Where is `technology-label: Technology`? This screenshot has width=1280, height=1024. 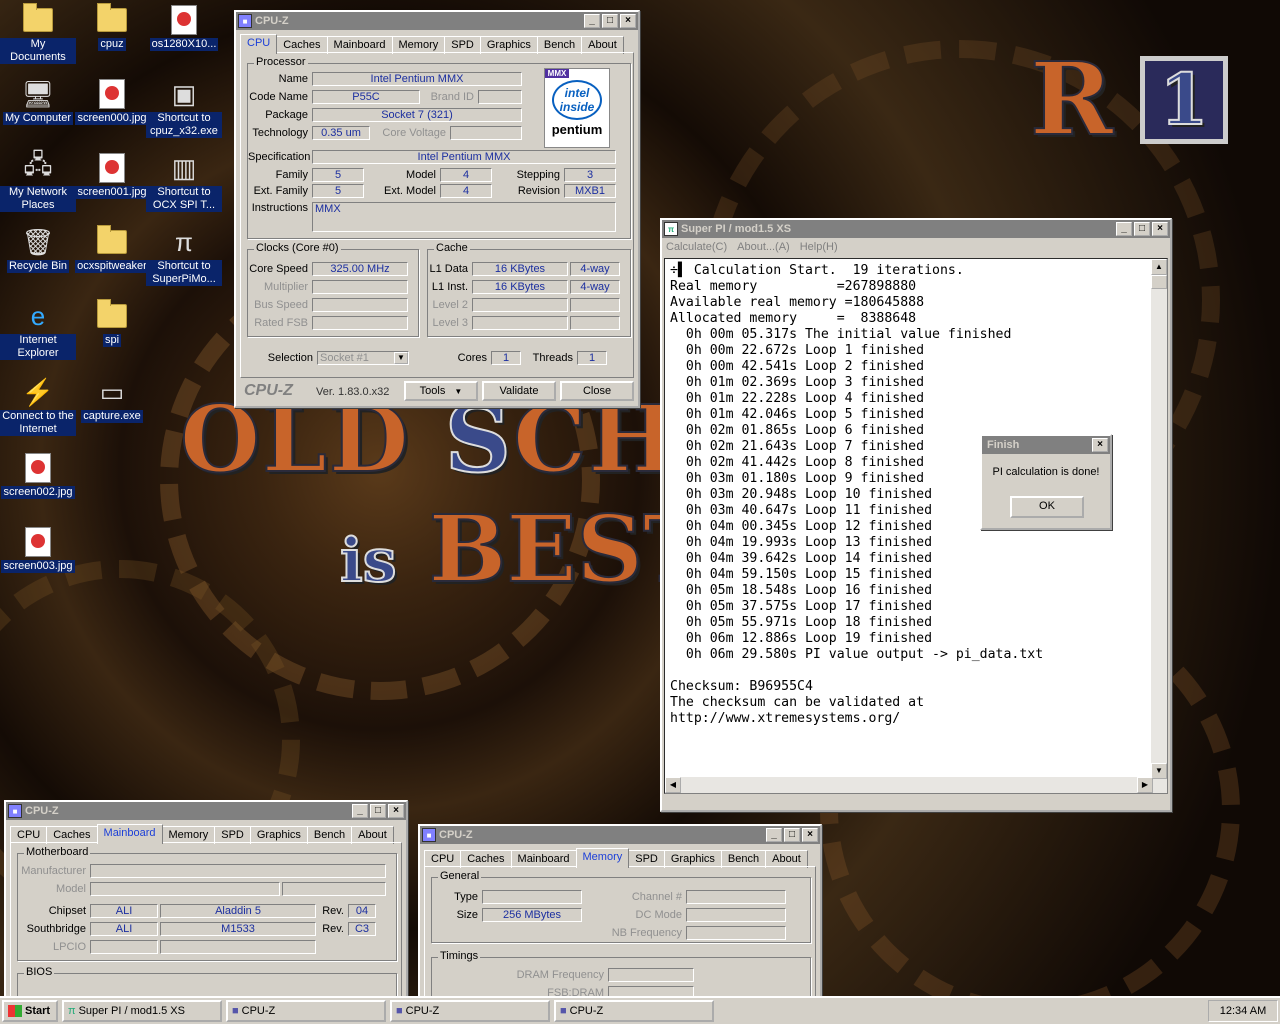 technology-label: Technology is located at coordinates (280, 133).